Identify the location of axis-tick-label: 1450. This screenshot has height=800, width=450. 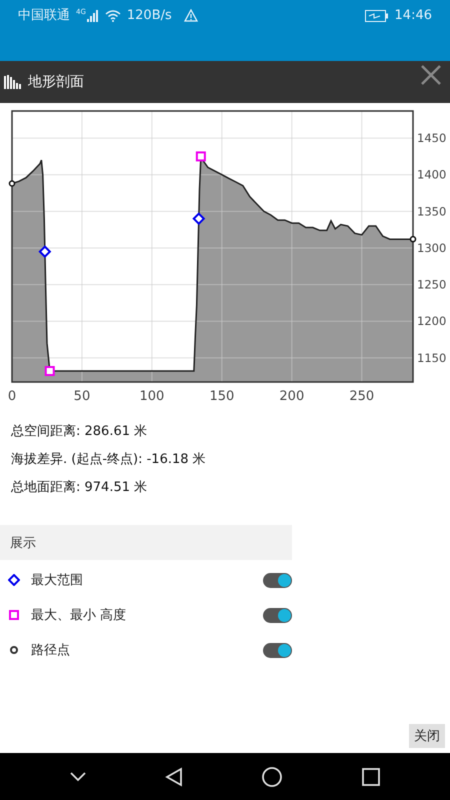
(431, 138).